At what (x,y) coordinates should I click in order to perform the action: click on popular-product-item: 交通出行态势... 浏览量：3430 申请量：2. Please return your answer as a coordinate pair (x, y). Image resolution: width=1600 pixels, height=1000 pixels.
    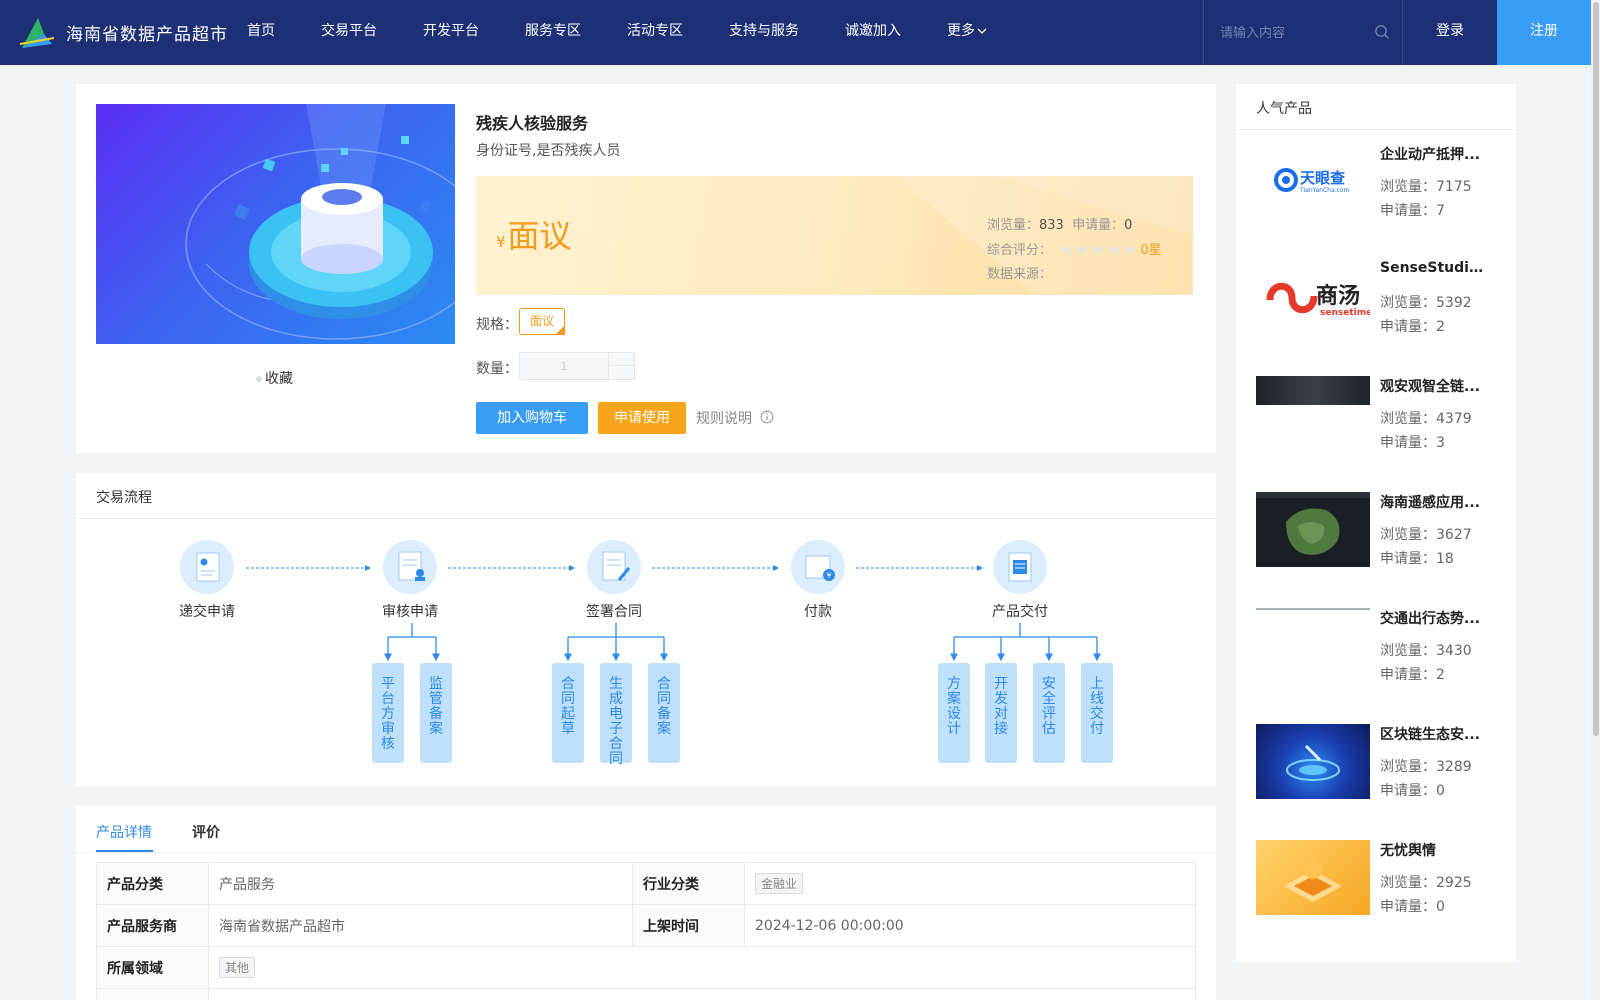
    Looking at the image, I should click on (1381, 658).